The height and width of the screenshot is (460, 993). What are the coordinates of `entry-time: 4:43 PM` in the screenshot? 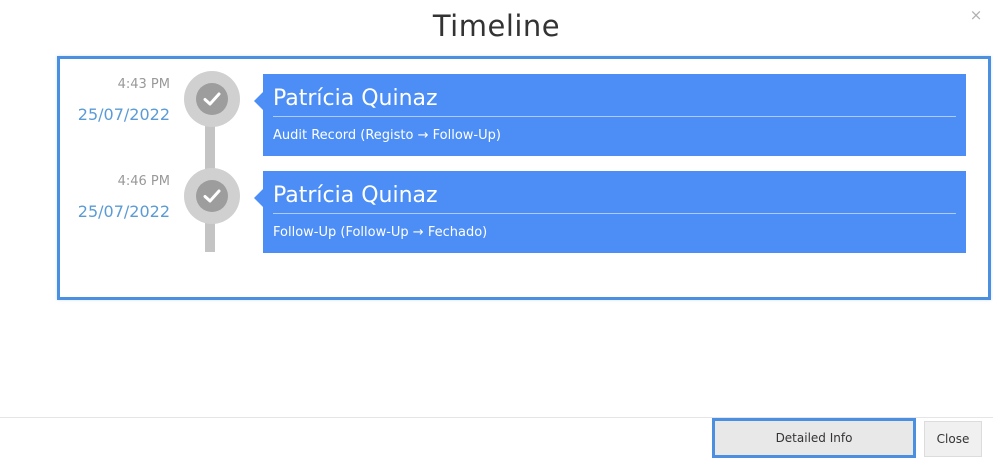 It's located at (143, 84).